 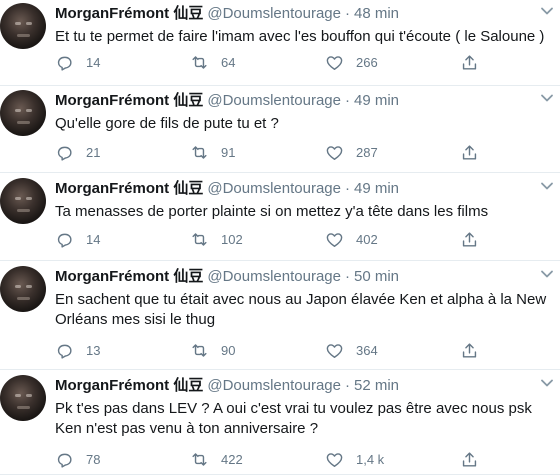 I want to click on like-button: 402, so click(x=351, y=239).